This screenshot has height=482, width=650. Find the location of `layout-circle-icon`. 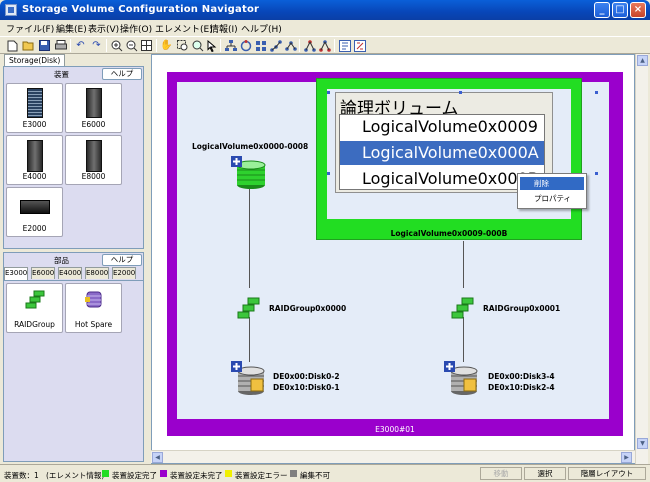

layout-circle-icon is located at coordinates (245, 45).